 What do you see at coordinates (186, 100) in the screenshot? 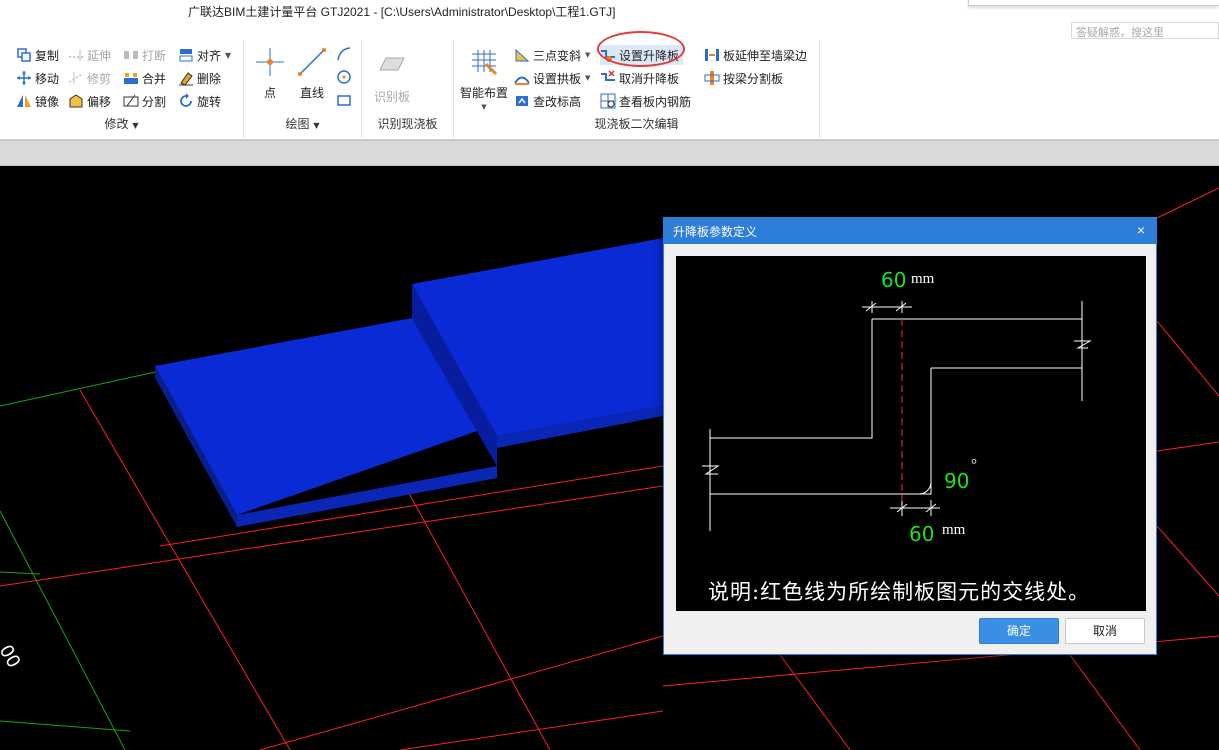
I see `rotate-icon` at bounding box center [186, 100].